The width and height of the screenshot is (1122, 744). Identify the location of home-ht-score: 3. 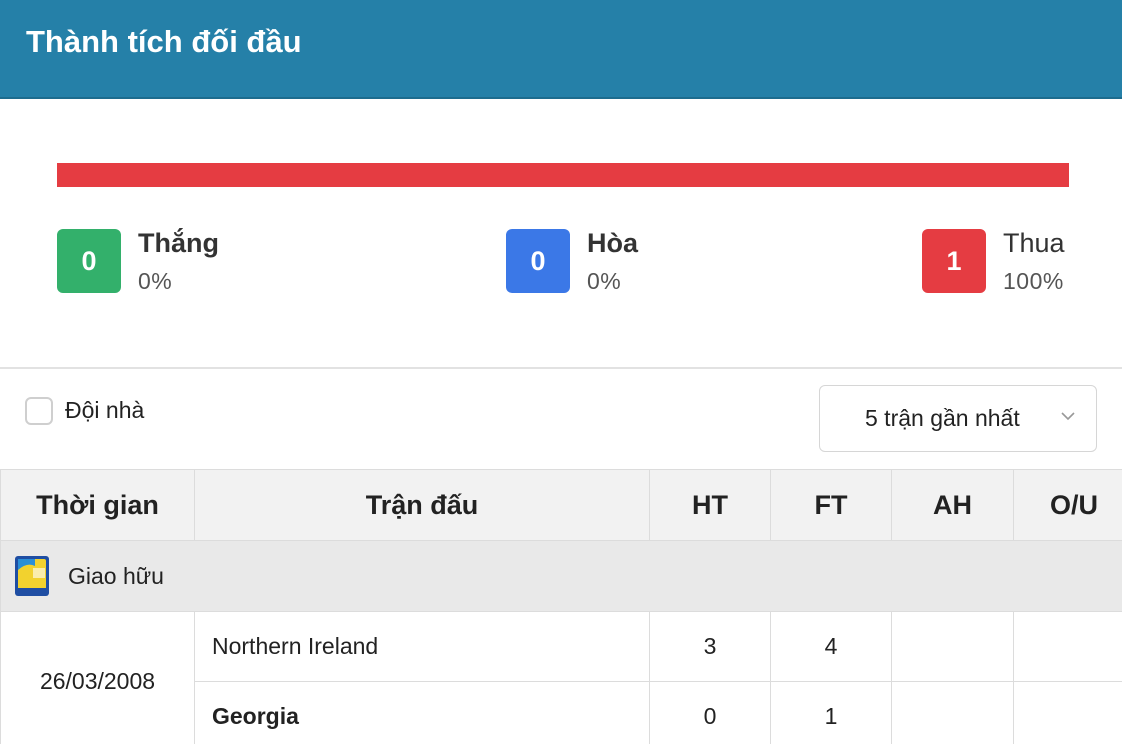
(710, 646).